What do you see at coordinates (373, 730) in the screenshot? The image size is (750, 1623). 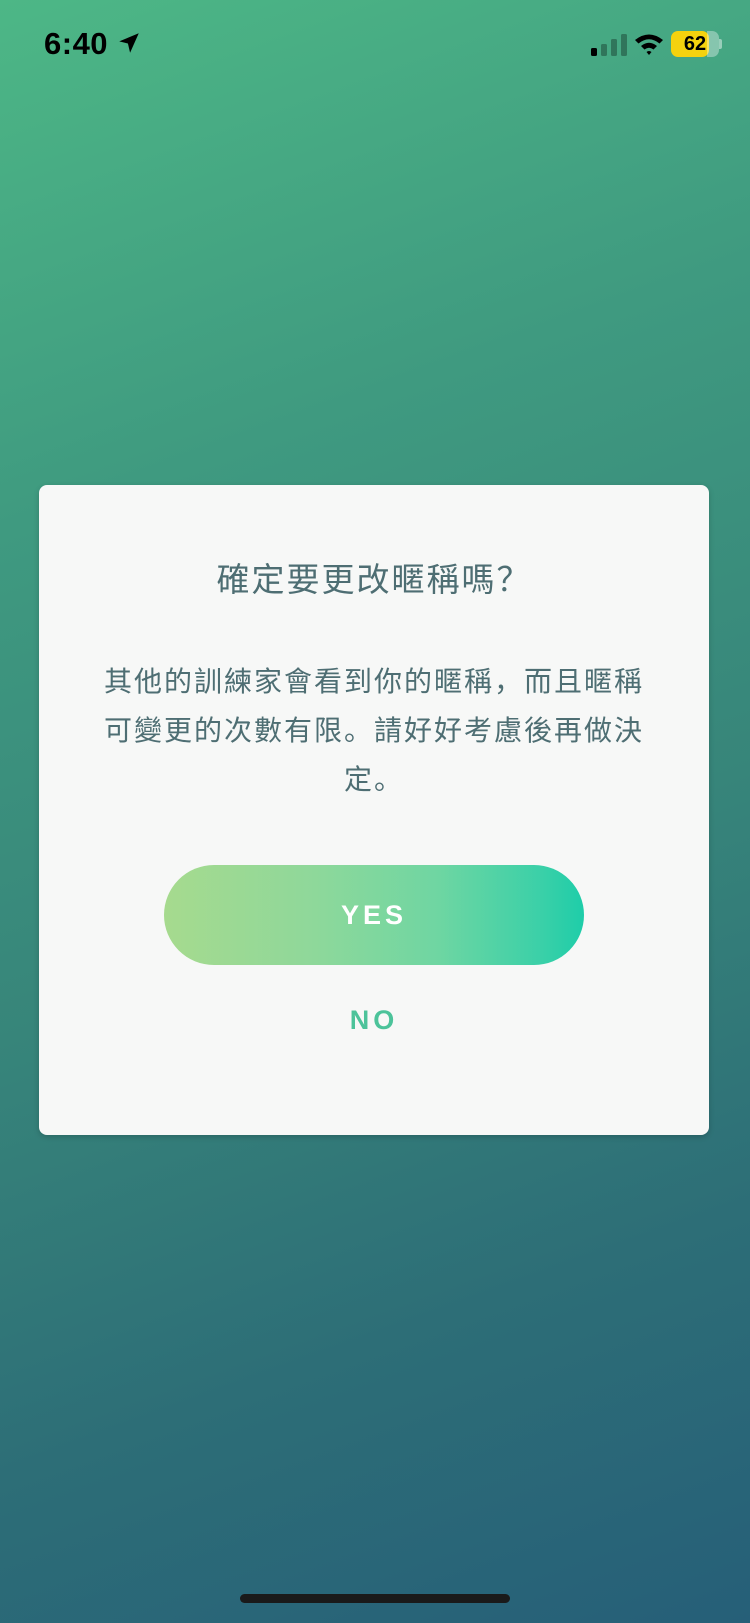 I see `dialog-message: 其他的訓練家會看到你的暱稱，而且暱稱可變更的次數有限。請好好考慮後再做決定。` at bounding box center [373, 730].